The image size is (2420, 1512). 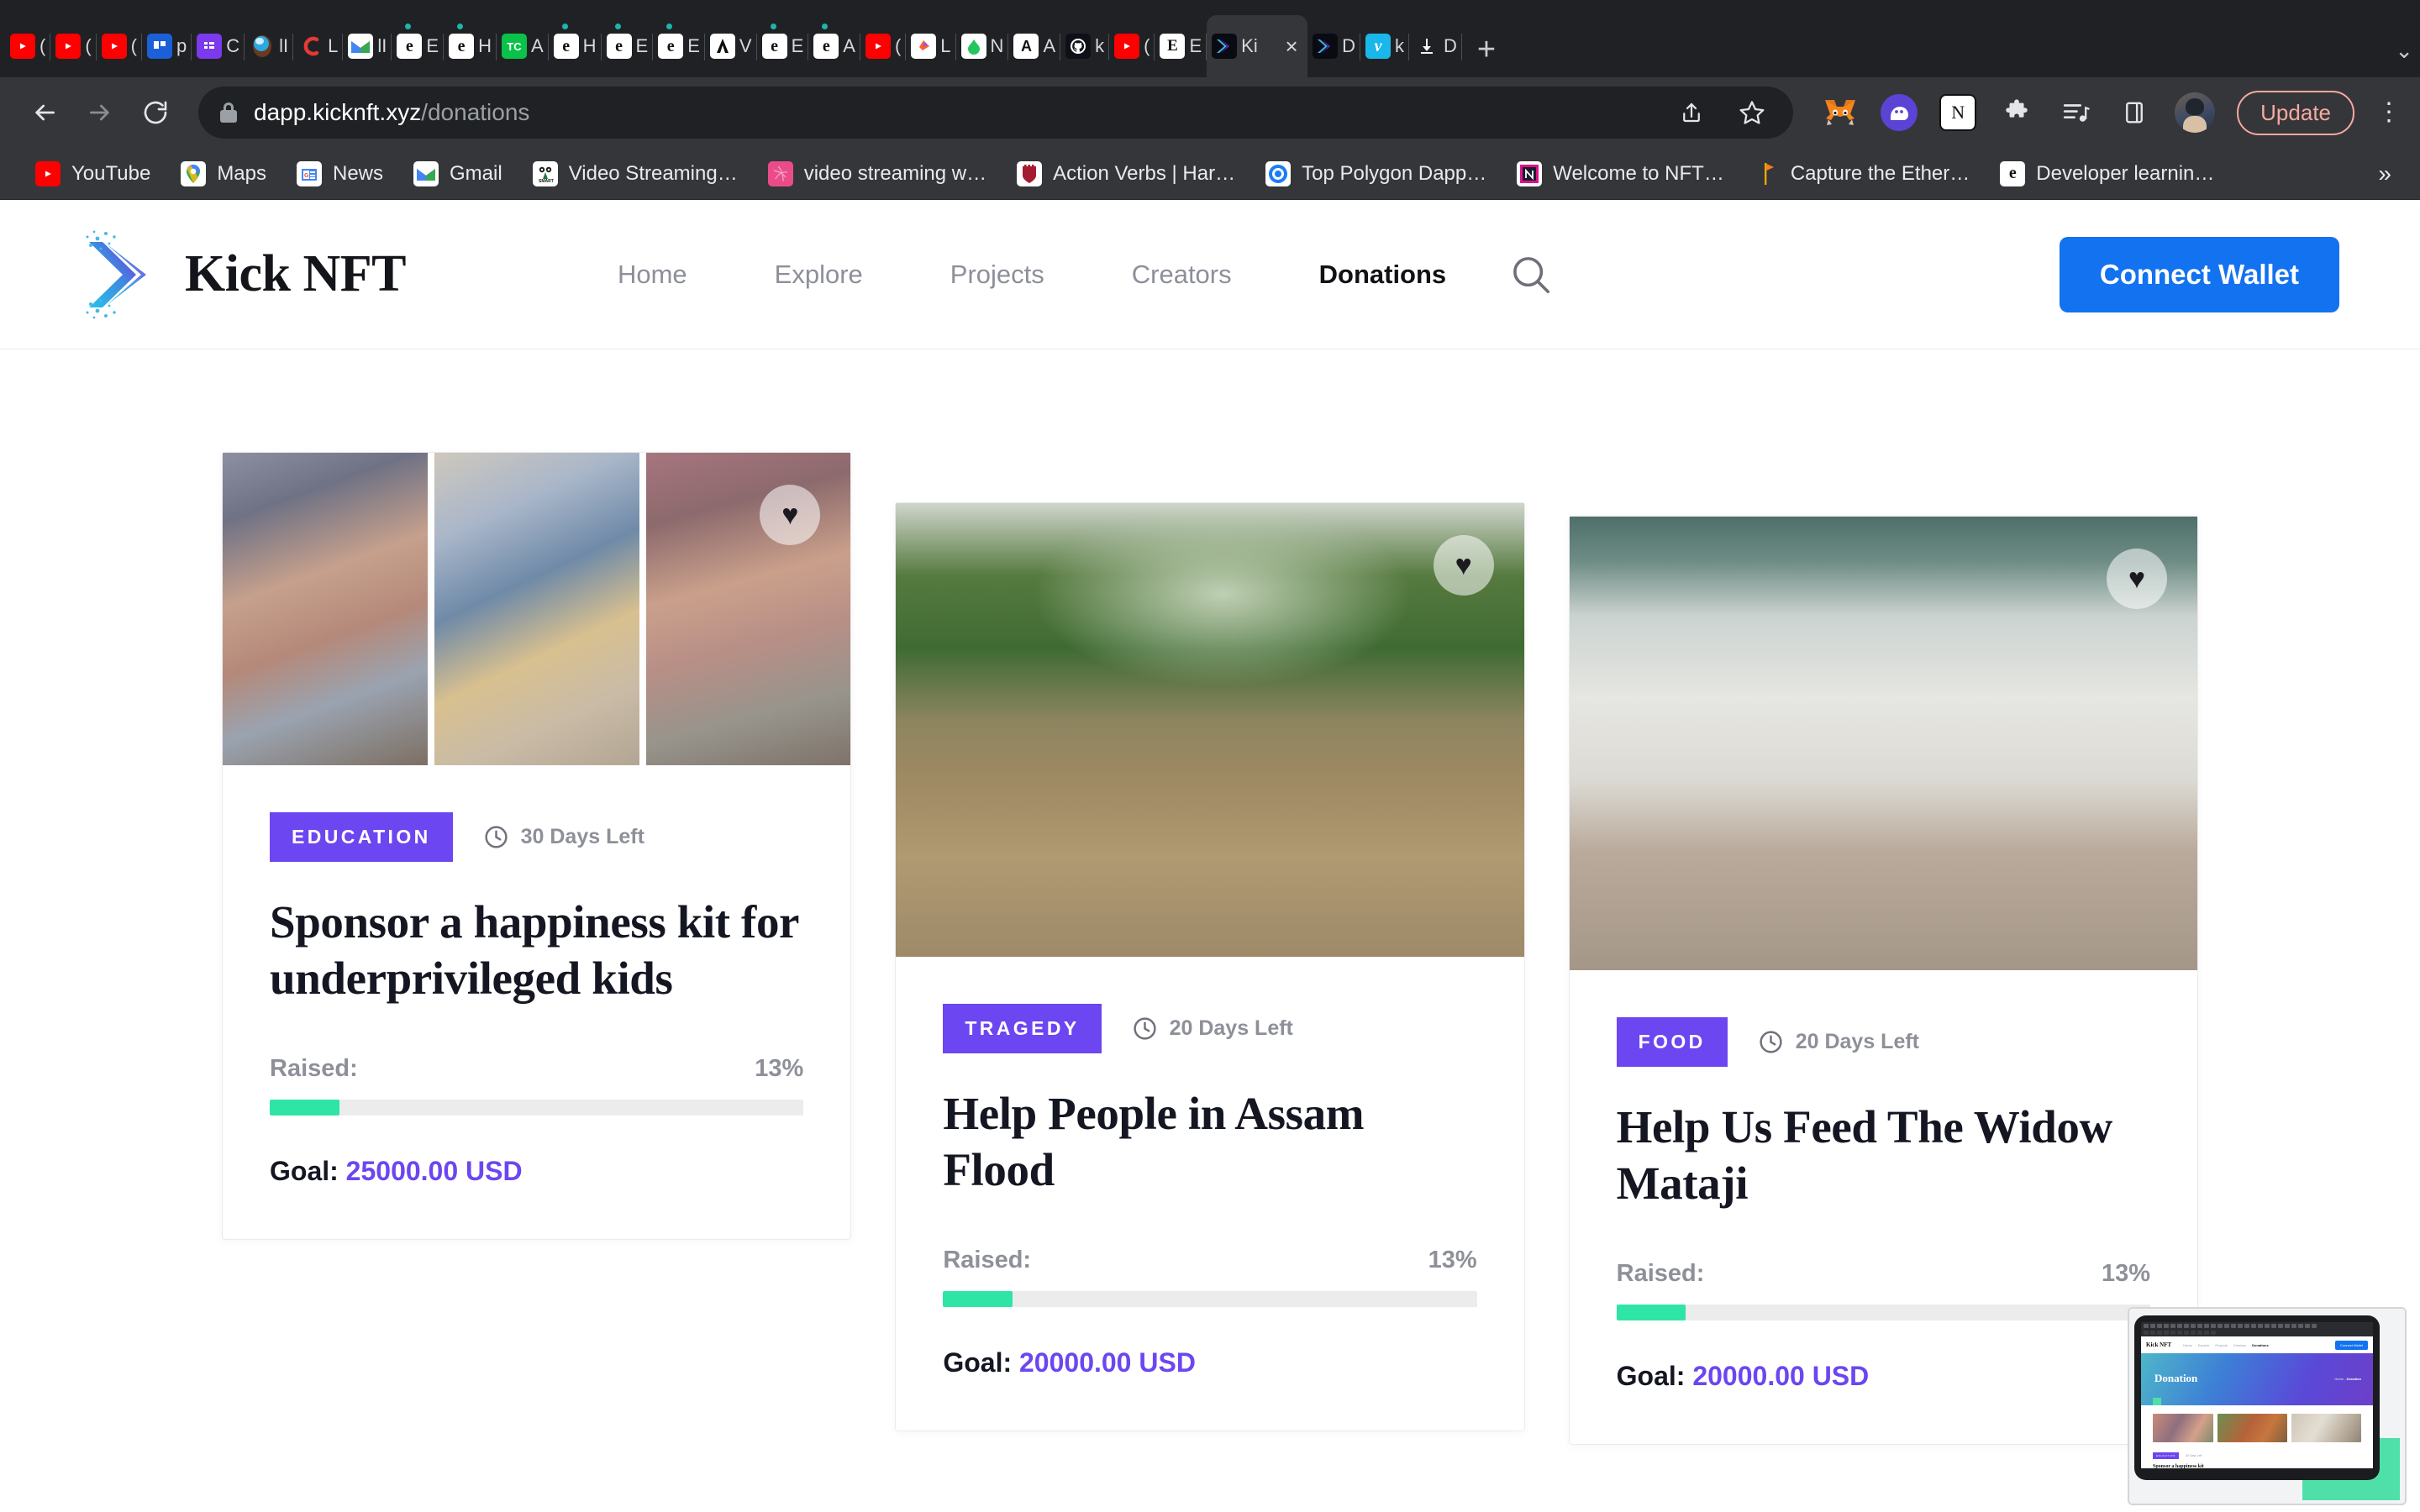 I want to click on phantom-icon, so click(x=1900, y=112).